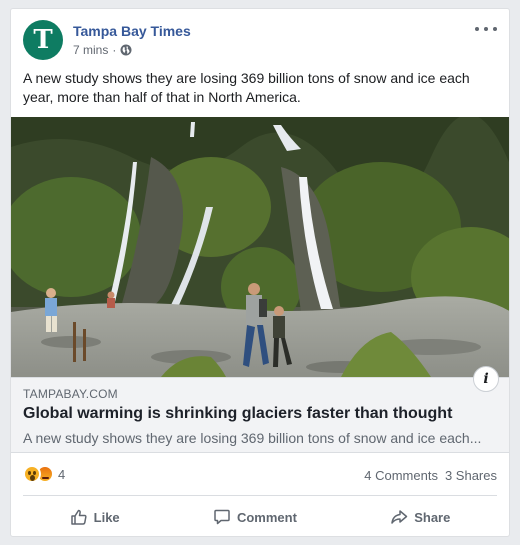 The height and width of the screenshot is (545, 520). What do you see at coordinates (260, 40) in the screenshot?
I see `post-header: T Tampa Bay Times 7 mins ·` at bounding box center [260, 40].